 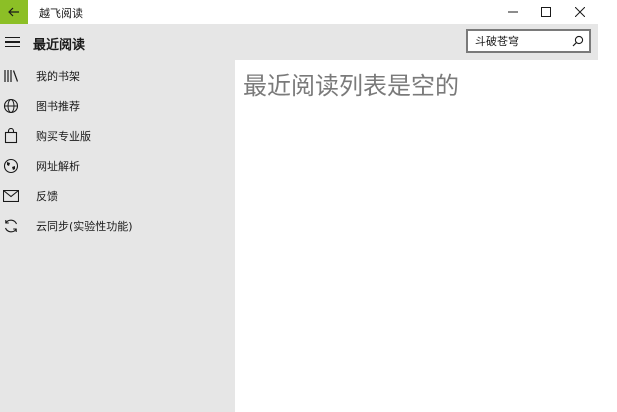 I want to click on empty-state-message: 最近阅读列表是空的, so click(x=351, y=86).